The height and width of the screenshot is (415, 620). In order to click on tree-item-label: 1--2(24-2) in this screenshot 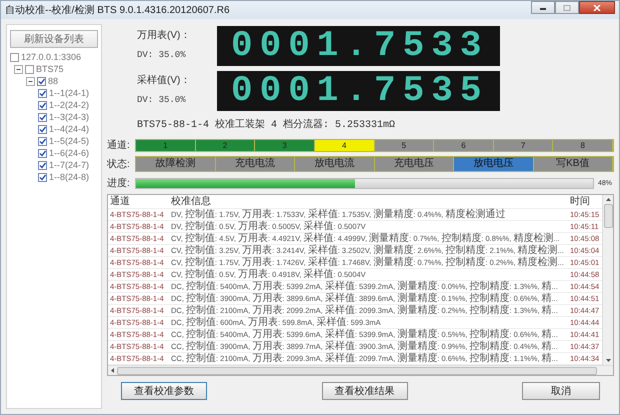, I will do `click(69, 105)`.